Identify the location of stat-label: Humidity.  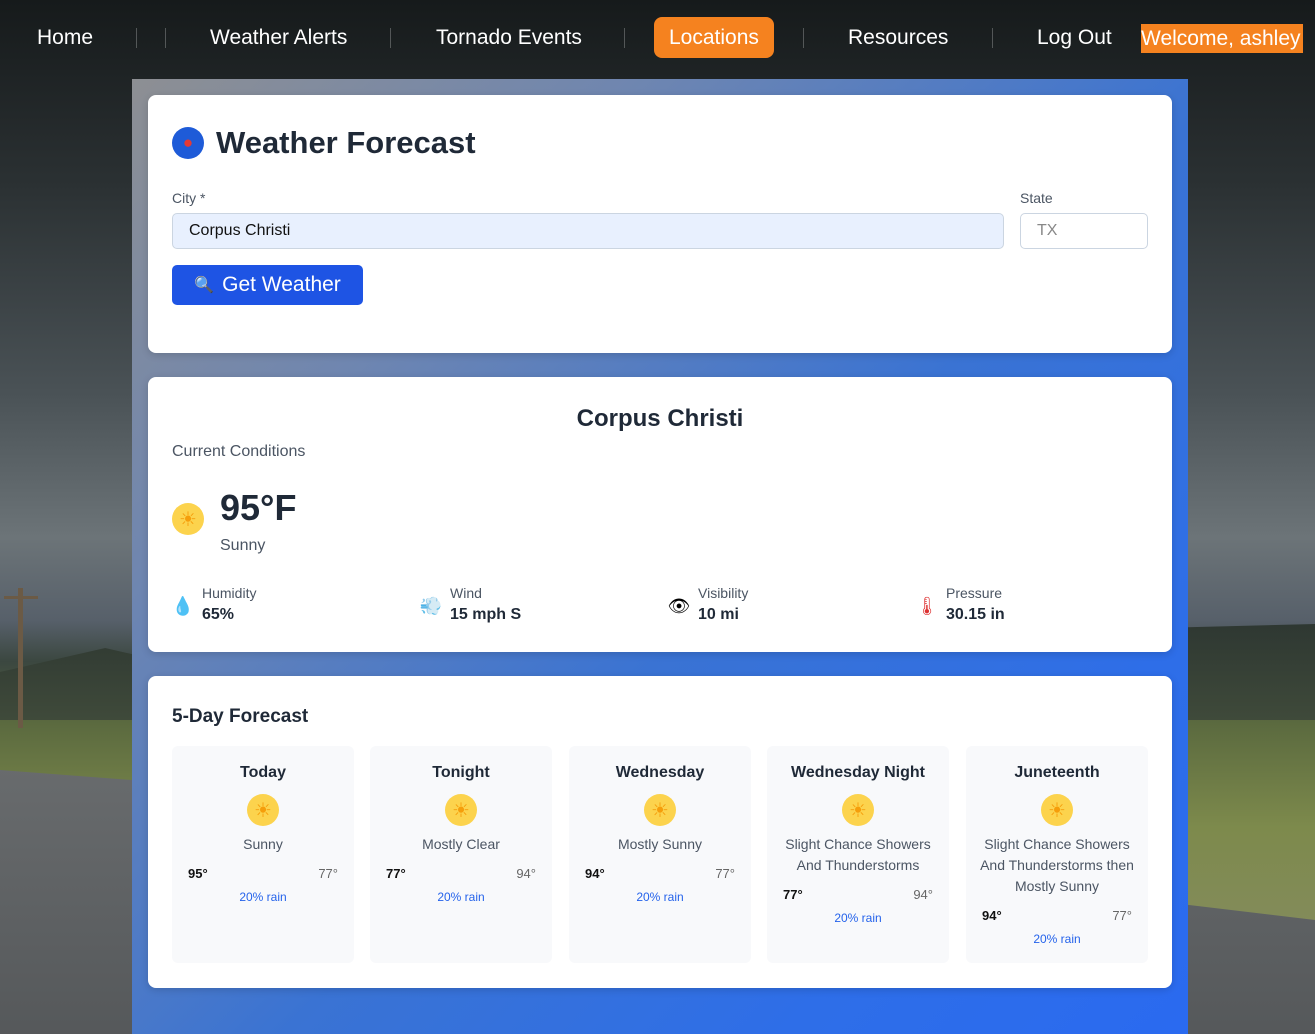
(229, 593).